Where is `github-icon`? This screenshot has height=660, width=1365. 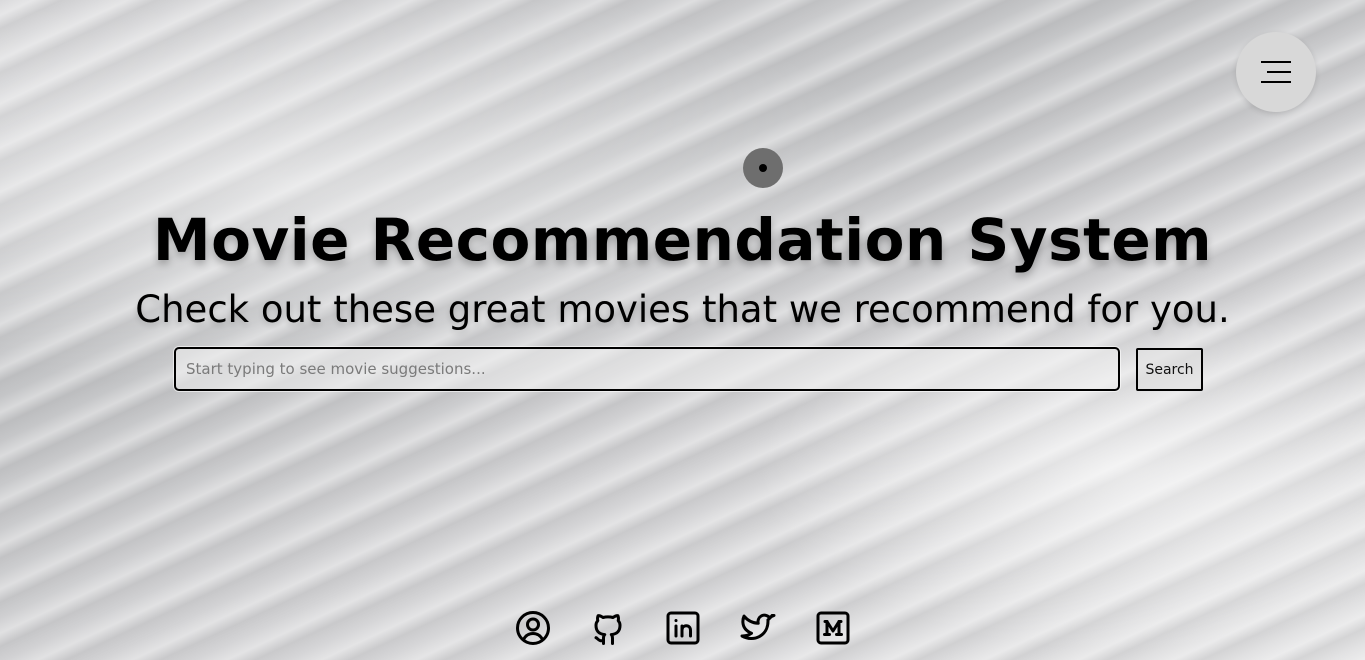
github-icon is located at coordinates (608, 628).